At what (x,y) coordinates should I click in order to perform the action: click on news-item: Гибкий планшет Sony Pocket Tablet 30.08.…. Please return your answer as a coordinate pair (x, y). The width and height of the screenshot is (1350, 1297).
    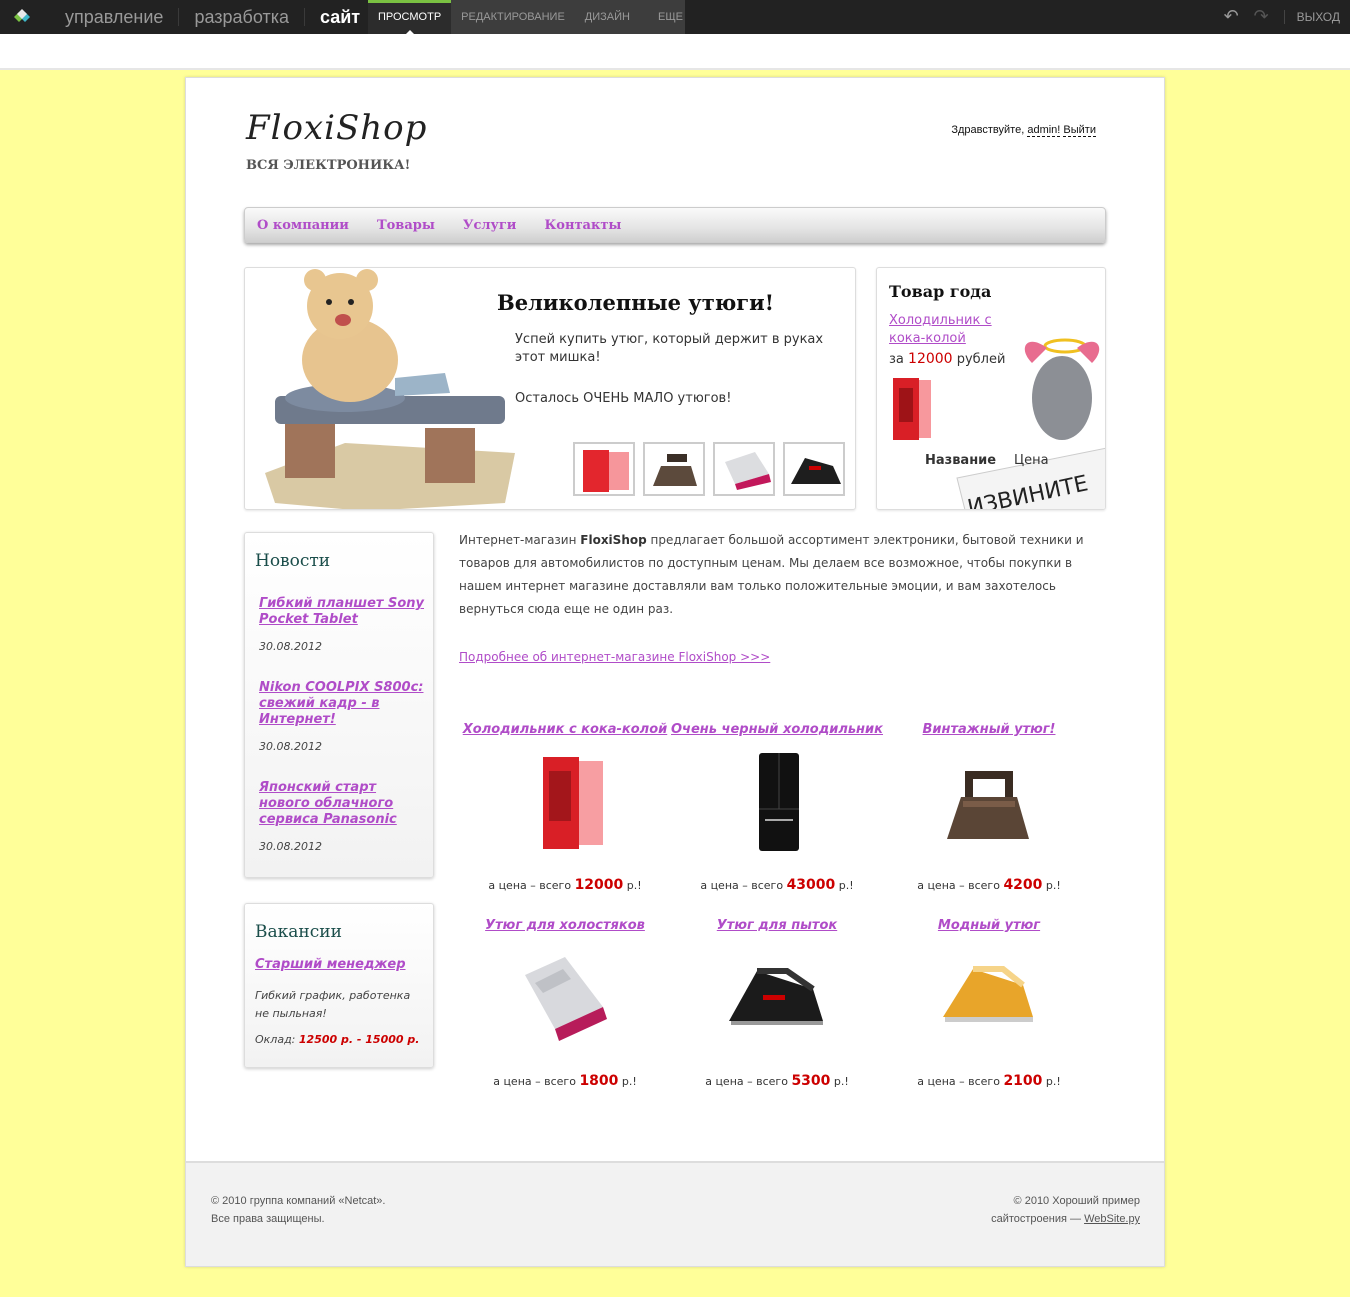
    Looking at the image, I should click on (344, 624).